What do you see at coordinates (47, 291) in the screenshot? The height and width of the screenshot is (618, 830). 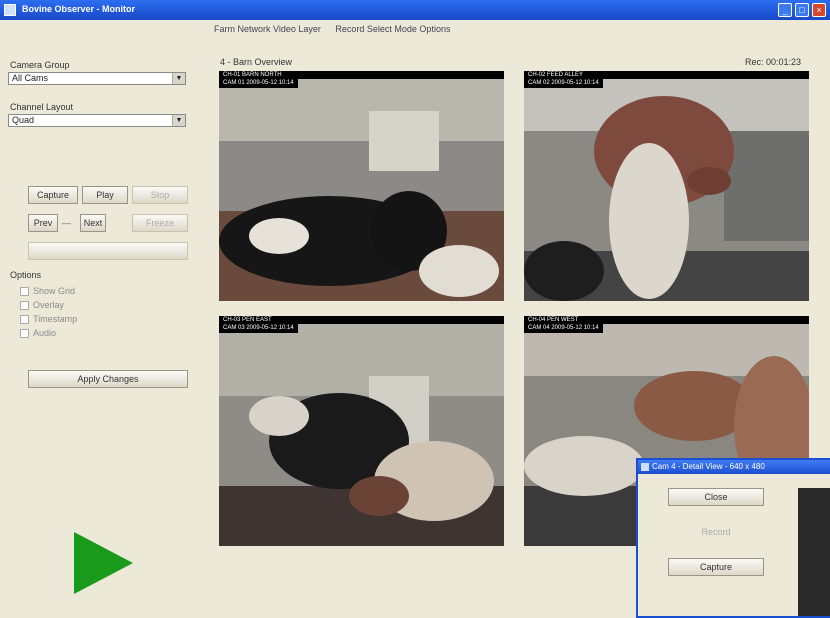 I see `option-show-grid: Show Grid` at bounding box center [47, 291].